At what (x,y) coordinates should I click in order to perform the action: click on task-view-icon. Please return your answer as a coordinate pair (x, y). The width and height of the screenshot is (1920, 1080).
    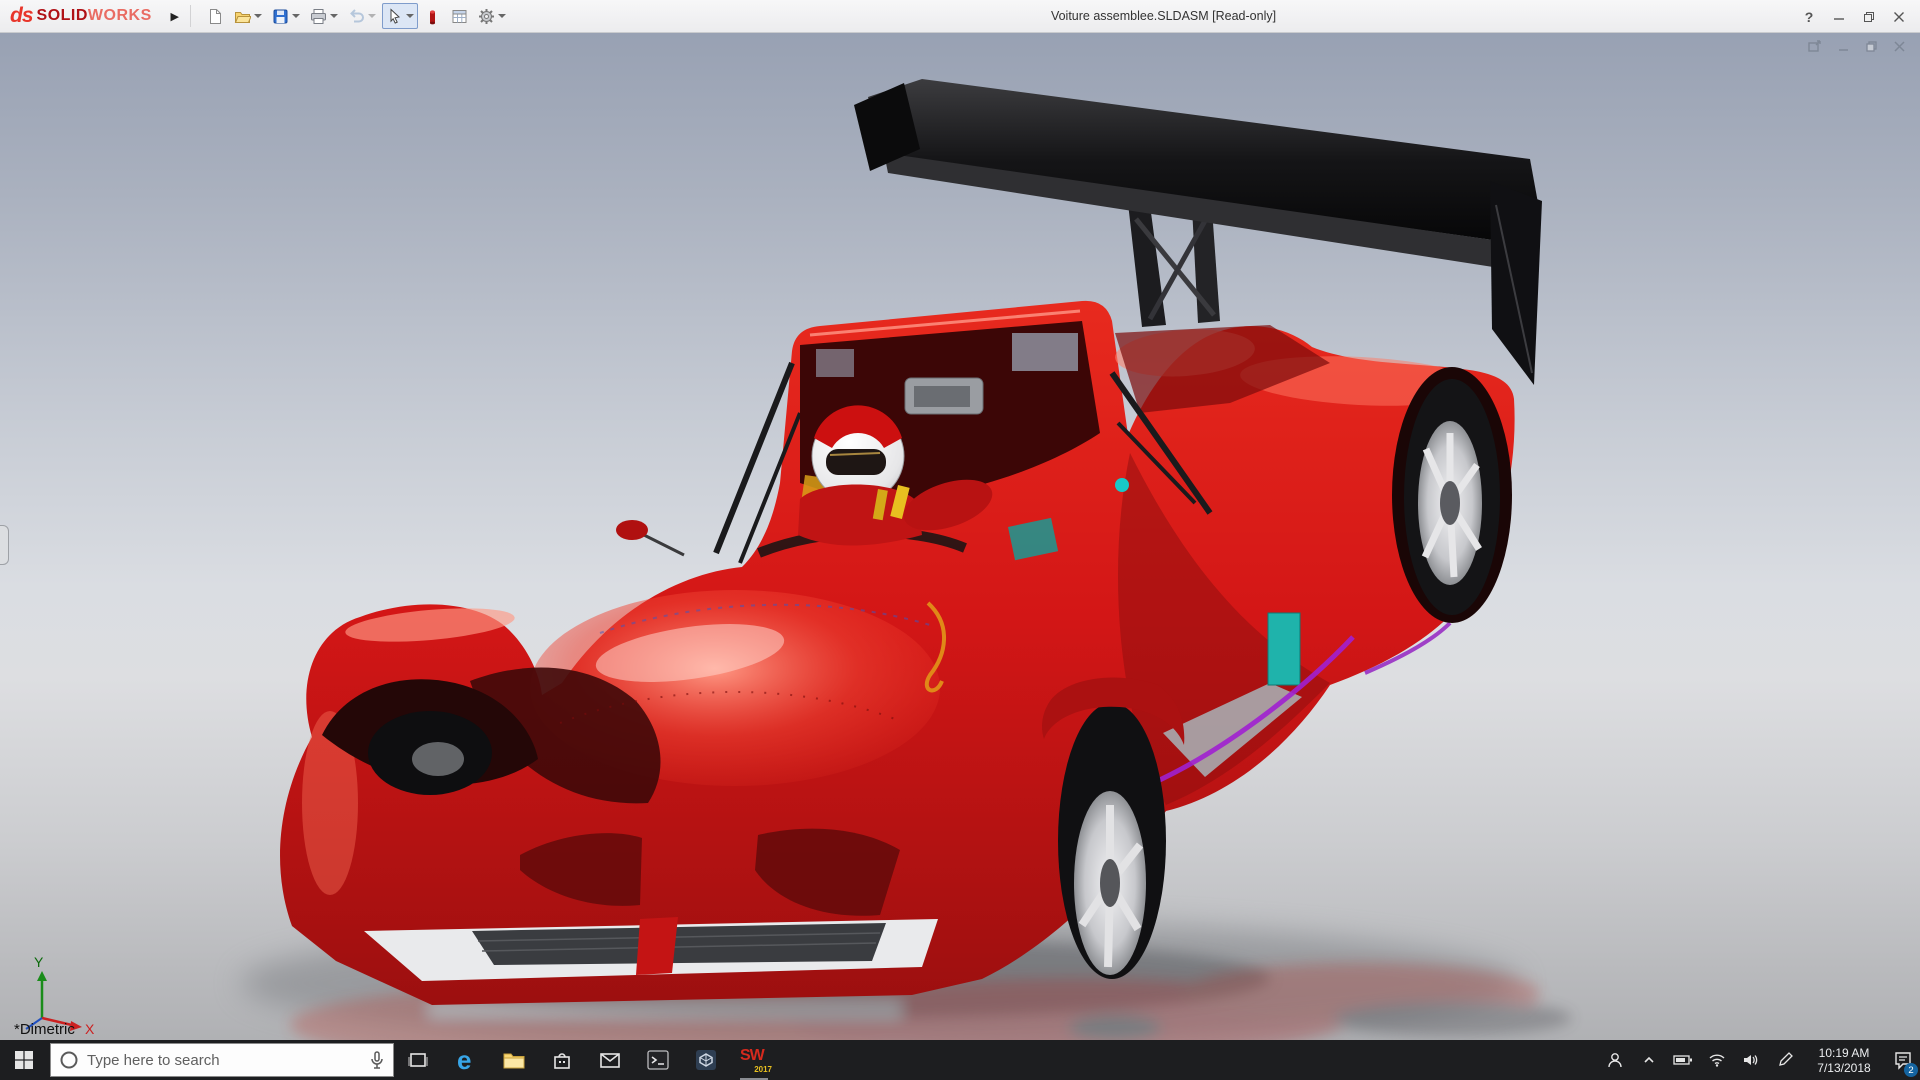
    Looking at the image, I should click on (418, 1060).